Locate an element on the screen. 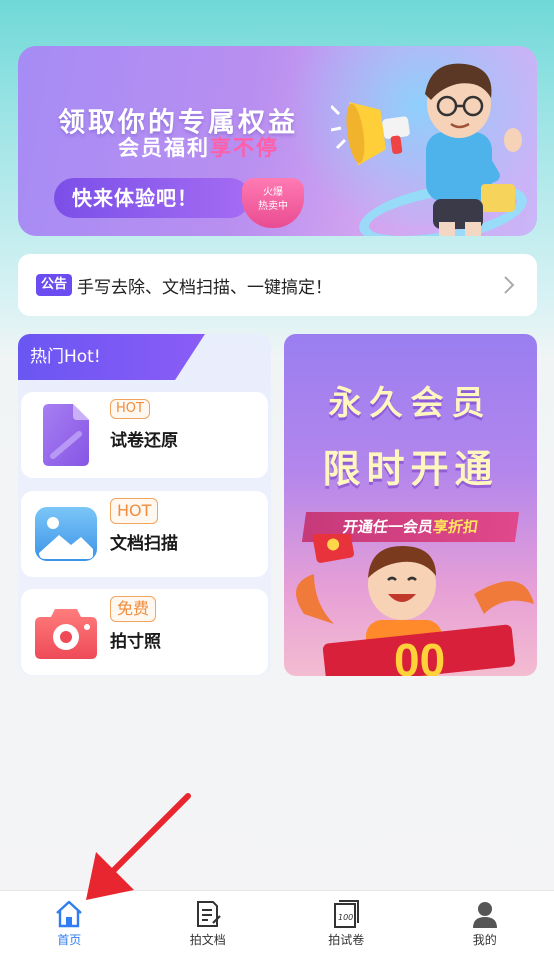  banner-subtitle: 会员福利享不停 is located at coordinates (198, 147).